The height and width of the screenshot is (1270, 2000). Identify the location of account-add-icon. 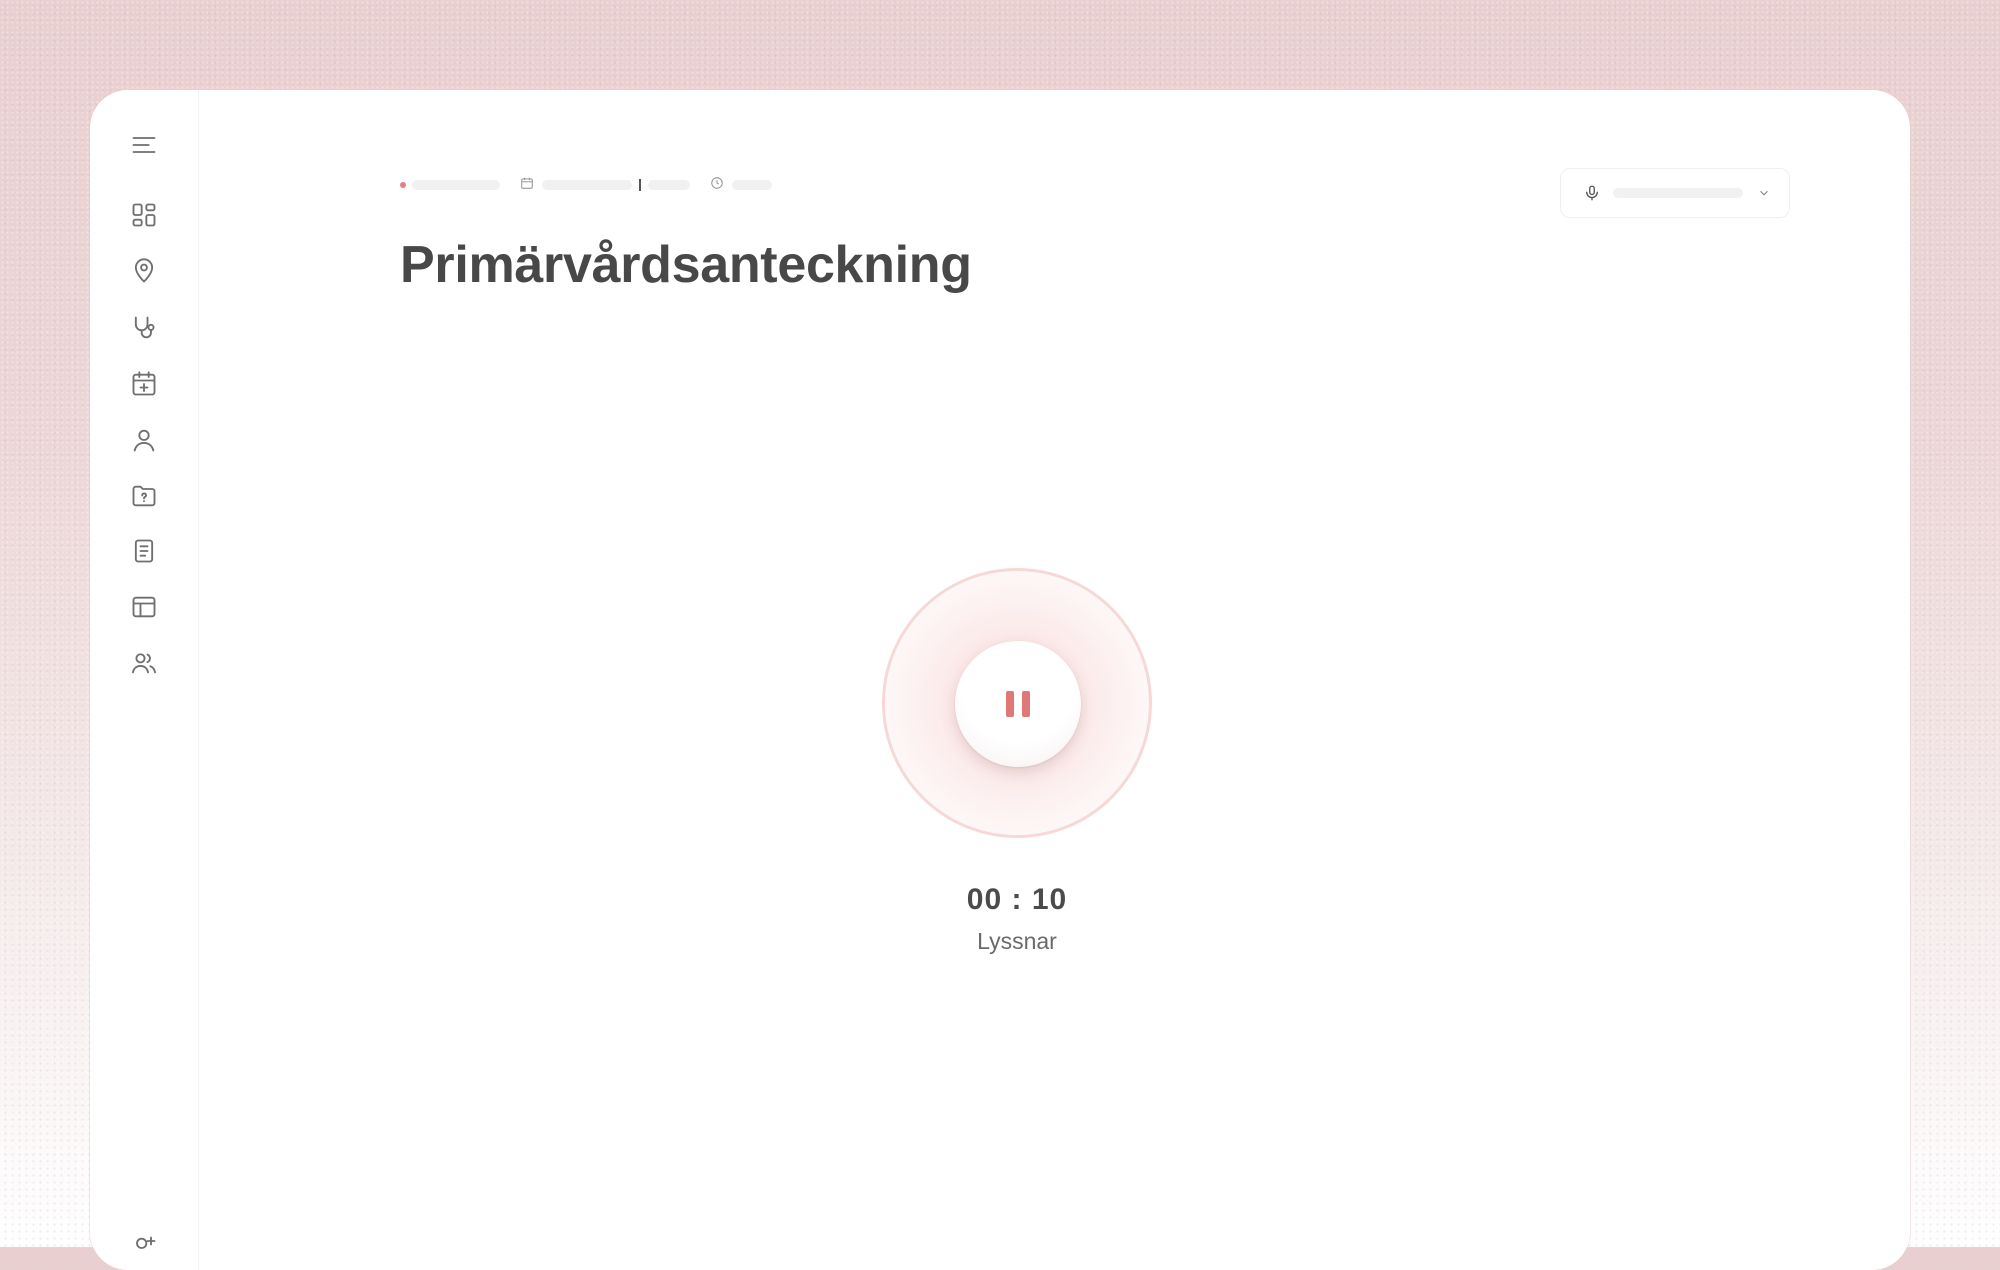
(144, 1248).